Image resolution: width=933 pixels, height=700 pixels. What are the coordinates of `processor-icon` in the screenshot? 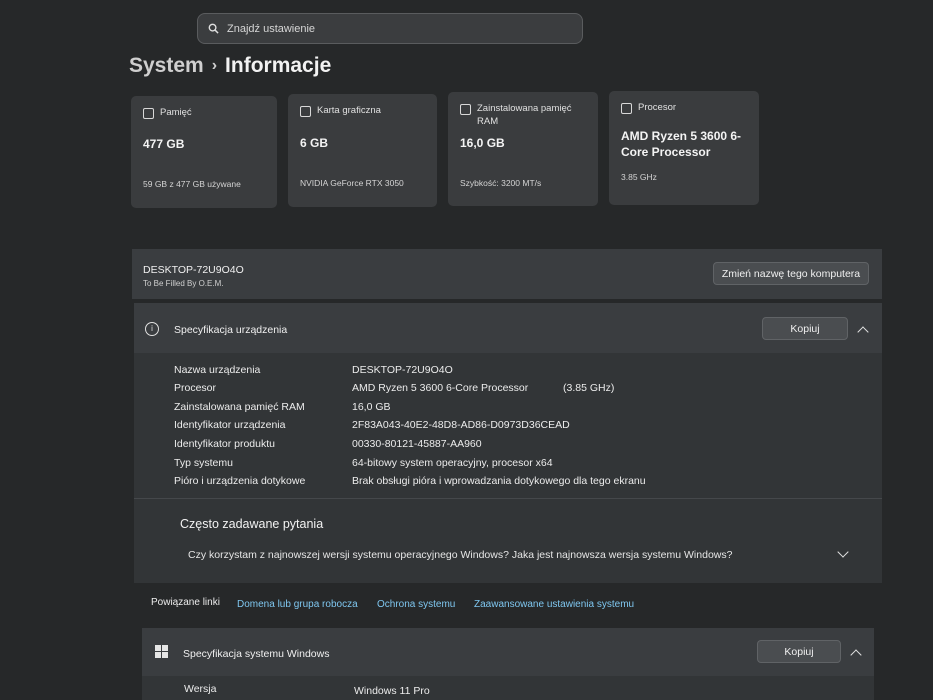 It's located at (626, 108).